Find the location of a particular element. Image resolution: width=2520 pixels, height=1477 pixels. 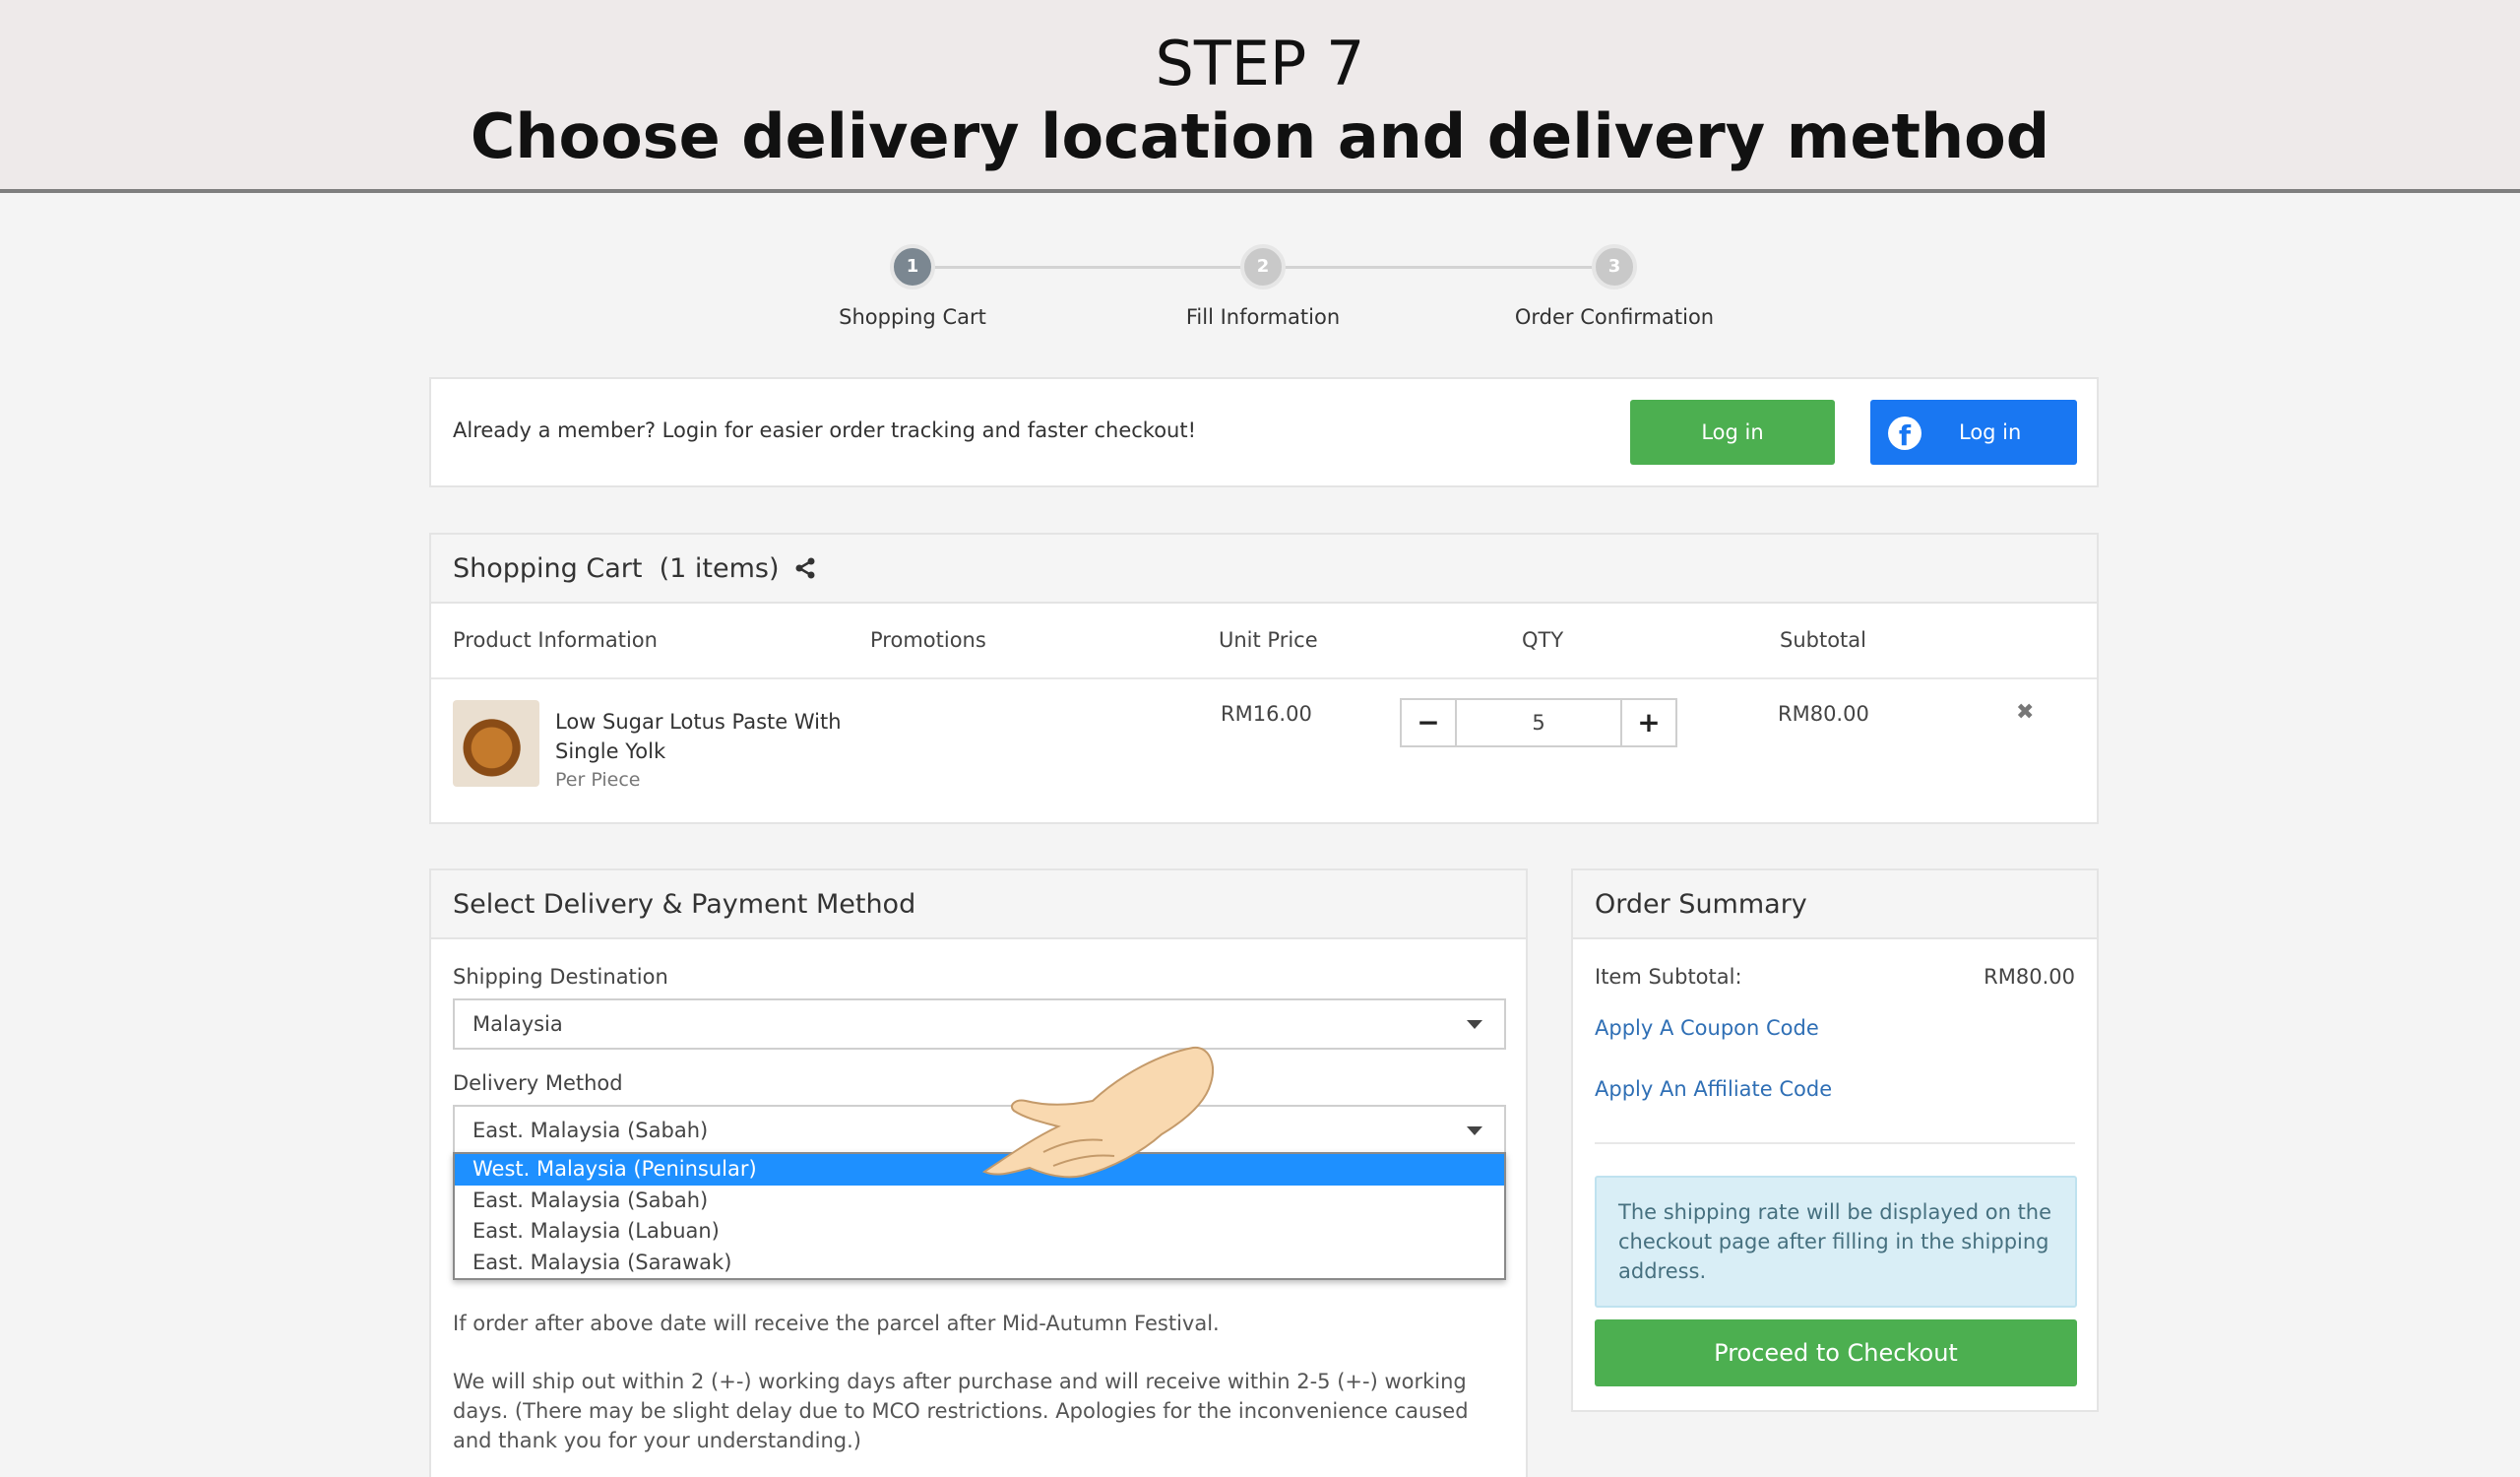

shipping-destination-value: Malaysia is located at coordinates (517, 1024).